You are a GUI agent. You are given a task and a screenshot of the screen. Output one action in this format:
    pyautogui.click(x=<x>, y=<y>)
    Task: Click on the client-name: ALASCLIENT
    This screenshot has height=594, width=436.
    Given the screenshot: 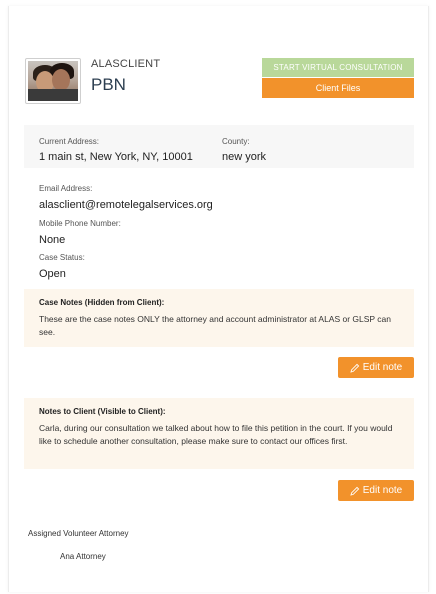 What is the action you would take?
    pyautogui.click(x=126, y=64)
    